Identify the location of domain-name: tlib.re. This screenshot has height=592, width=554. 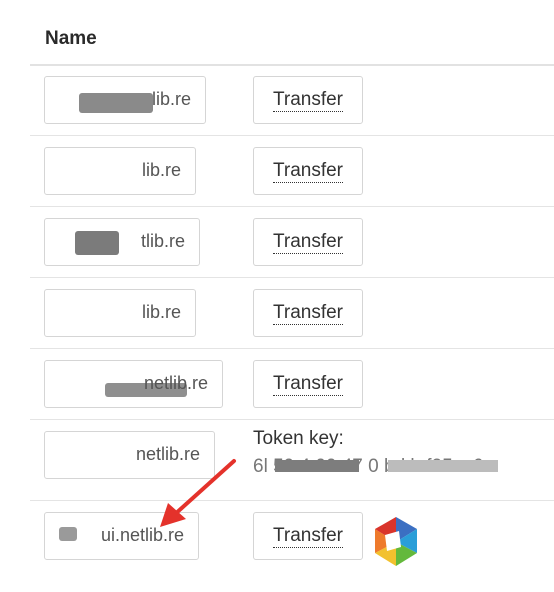
(162, 241).